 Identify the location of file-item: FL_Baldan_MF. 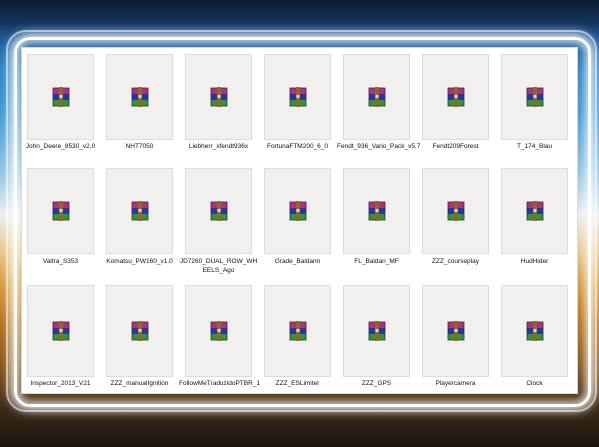
(376, 226).